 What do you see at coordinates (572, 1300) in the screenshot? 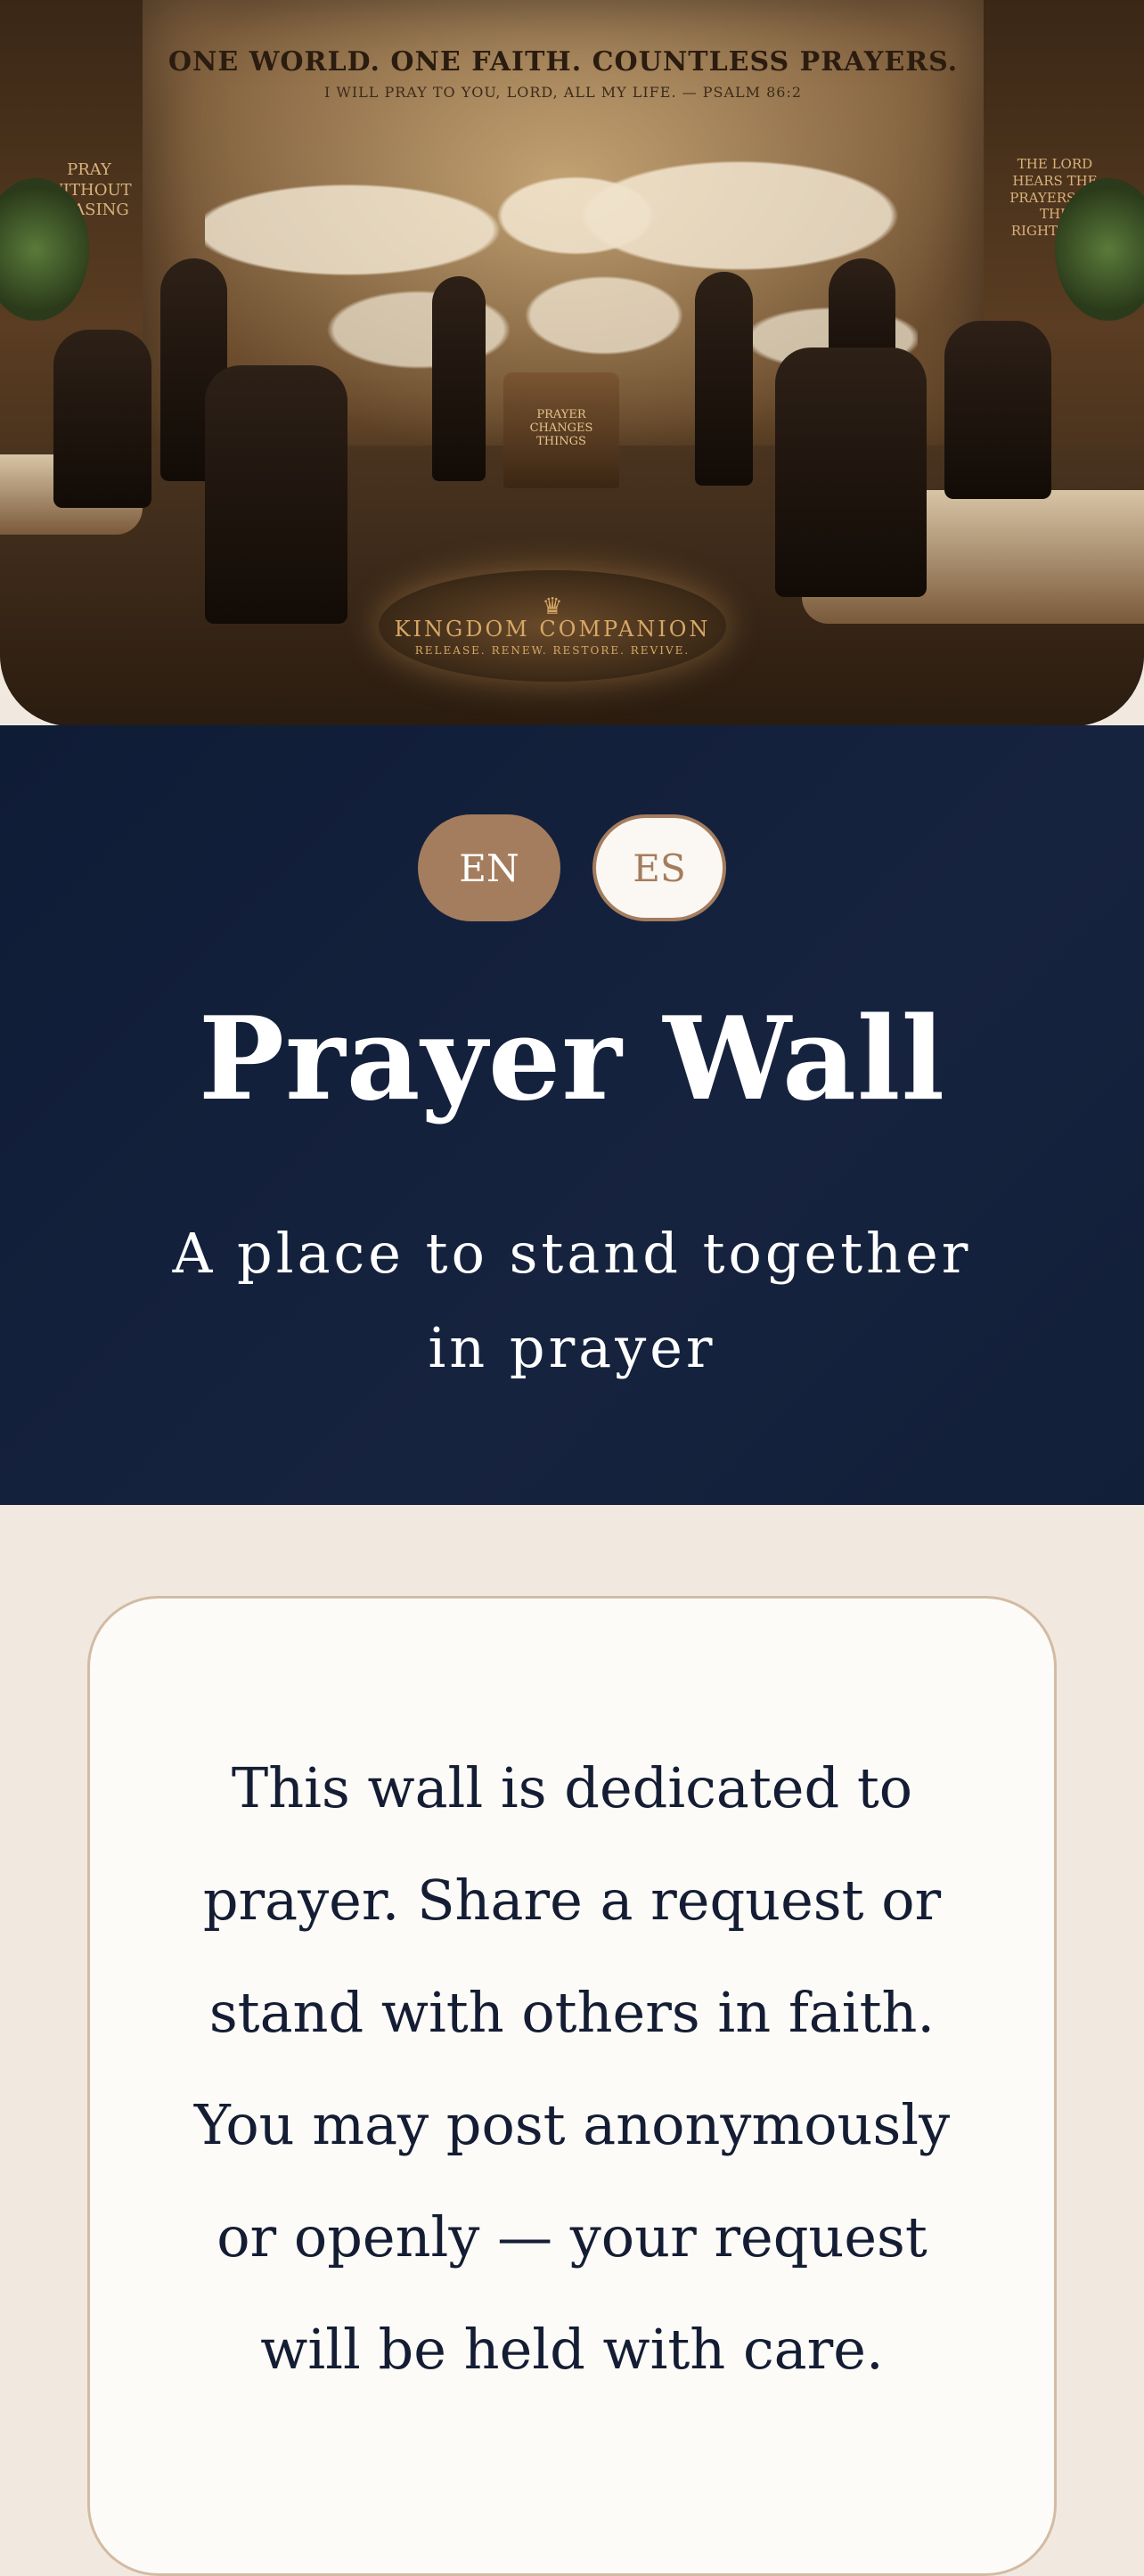
I see `page-subtitle: A place to stand together in prayer` at bounding box center [572, 1300].